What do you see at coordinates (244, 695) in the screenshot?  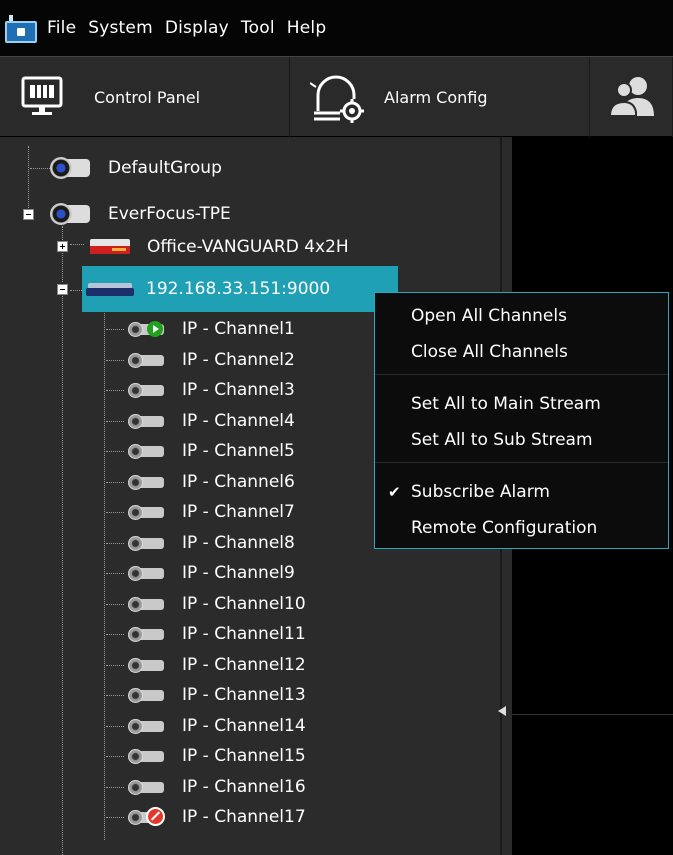 I see `tree-node-label: IP - Channel13` at bounding box center [244, 695].